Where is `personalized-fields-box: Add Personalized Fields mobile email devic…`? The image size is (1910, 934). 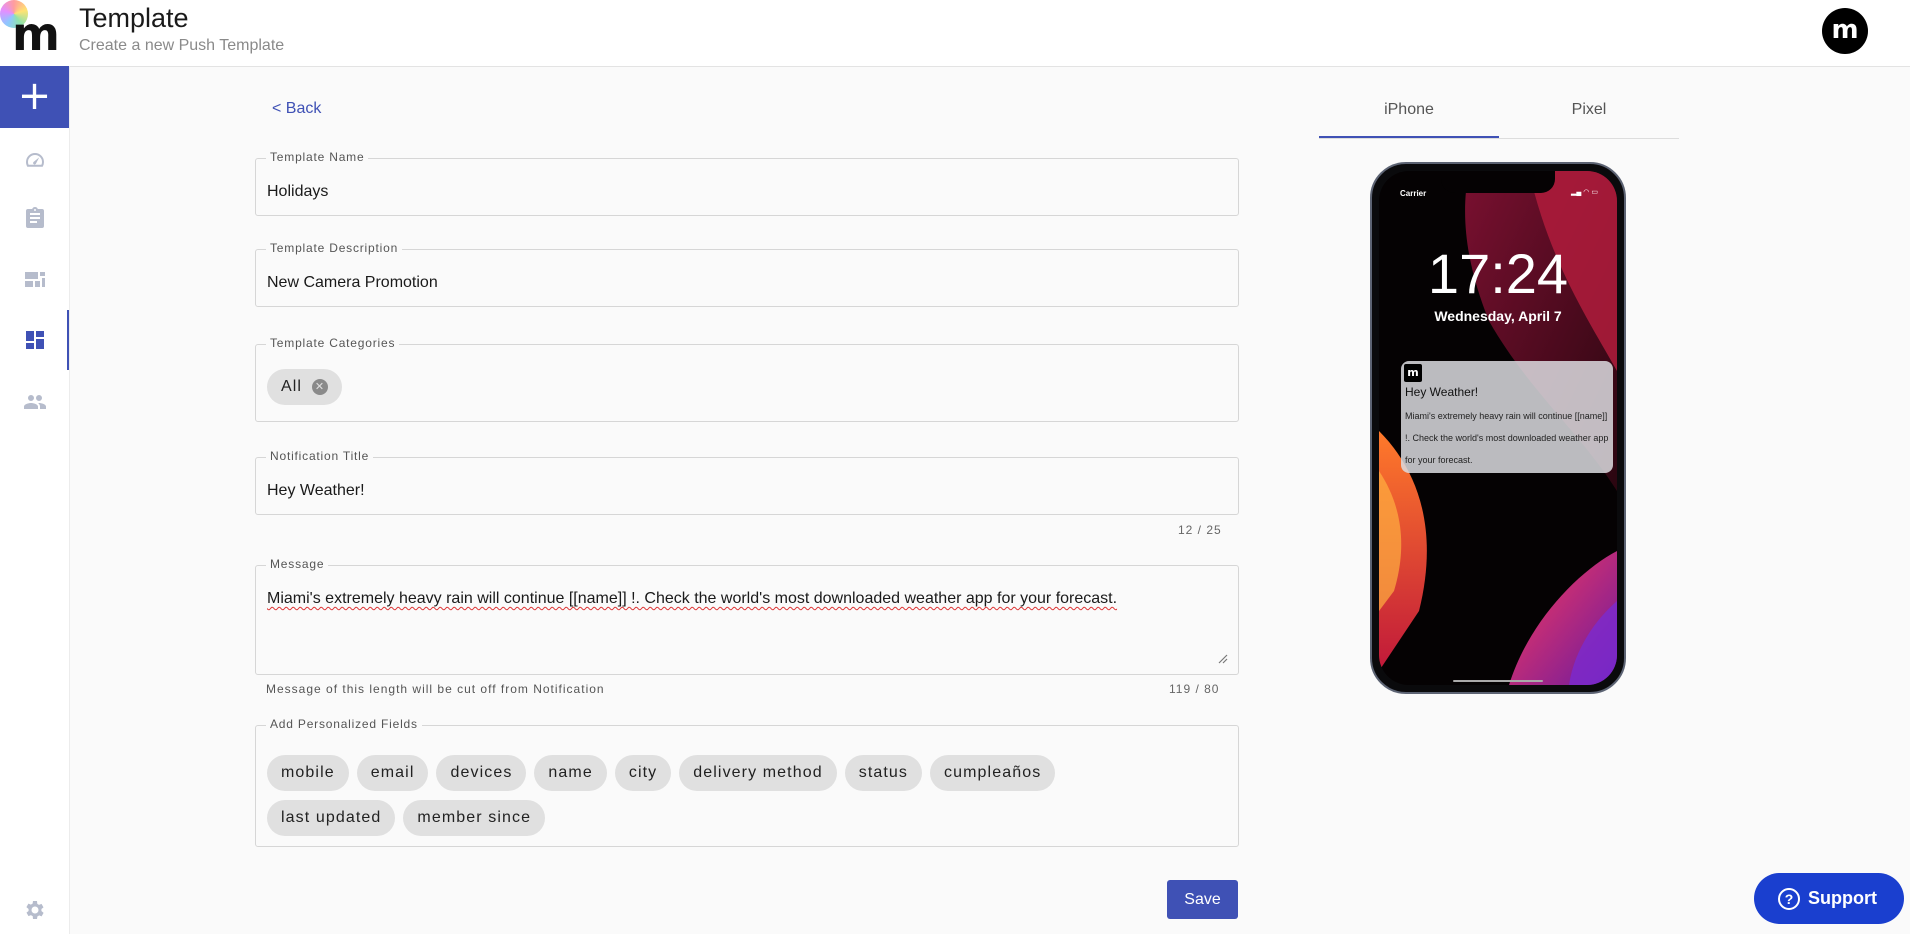
personalized-fields-box: Add Personalized Fields mobile email devic… is located at coordinates (747, 782).